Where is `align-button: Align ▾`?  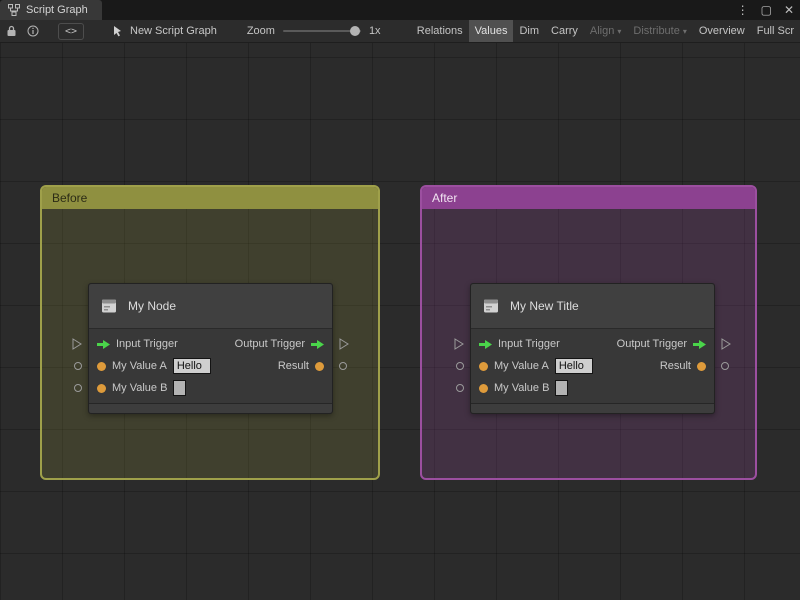 align-button: Align ▾ is located at coordinates (605, 31).